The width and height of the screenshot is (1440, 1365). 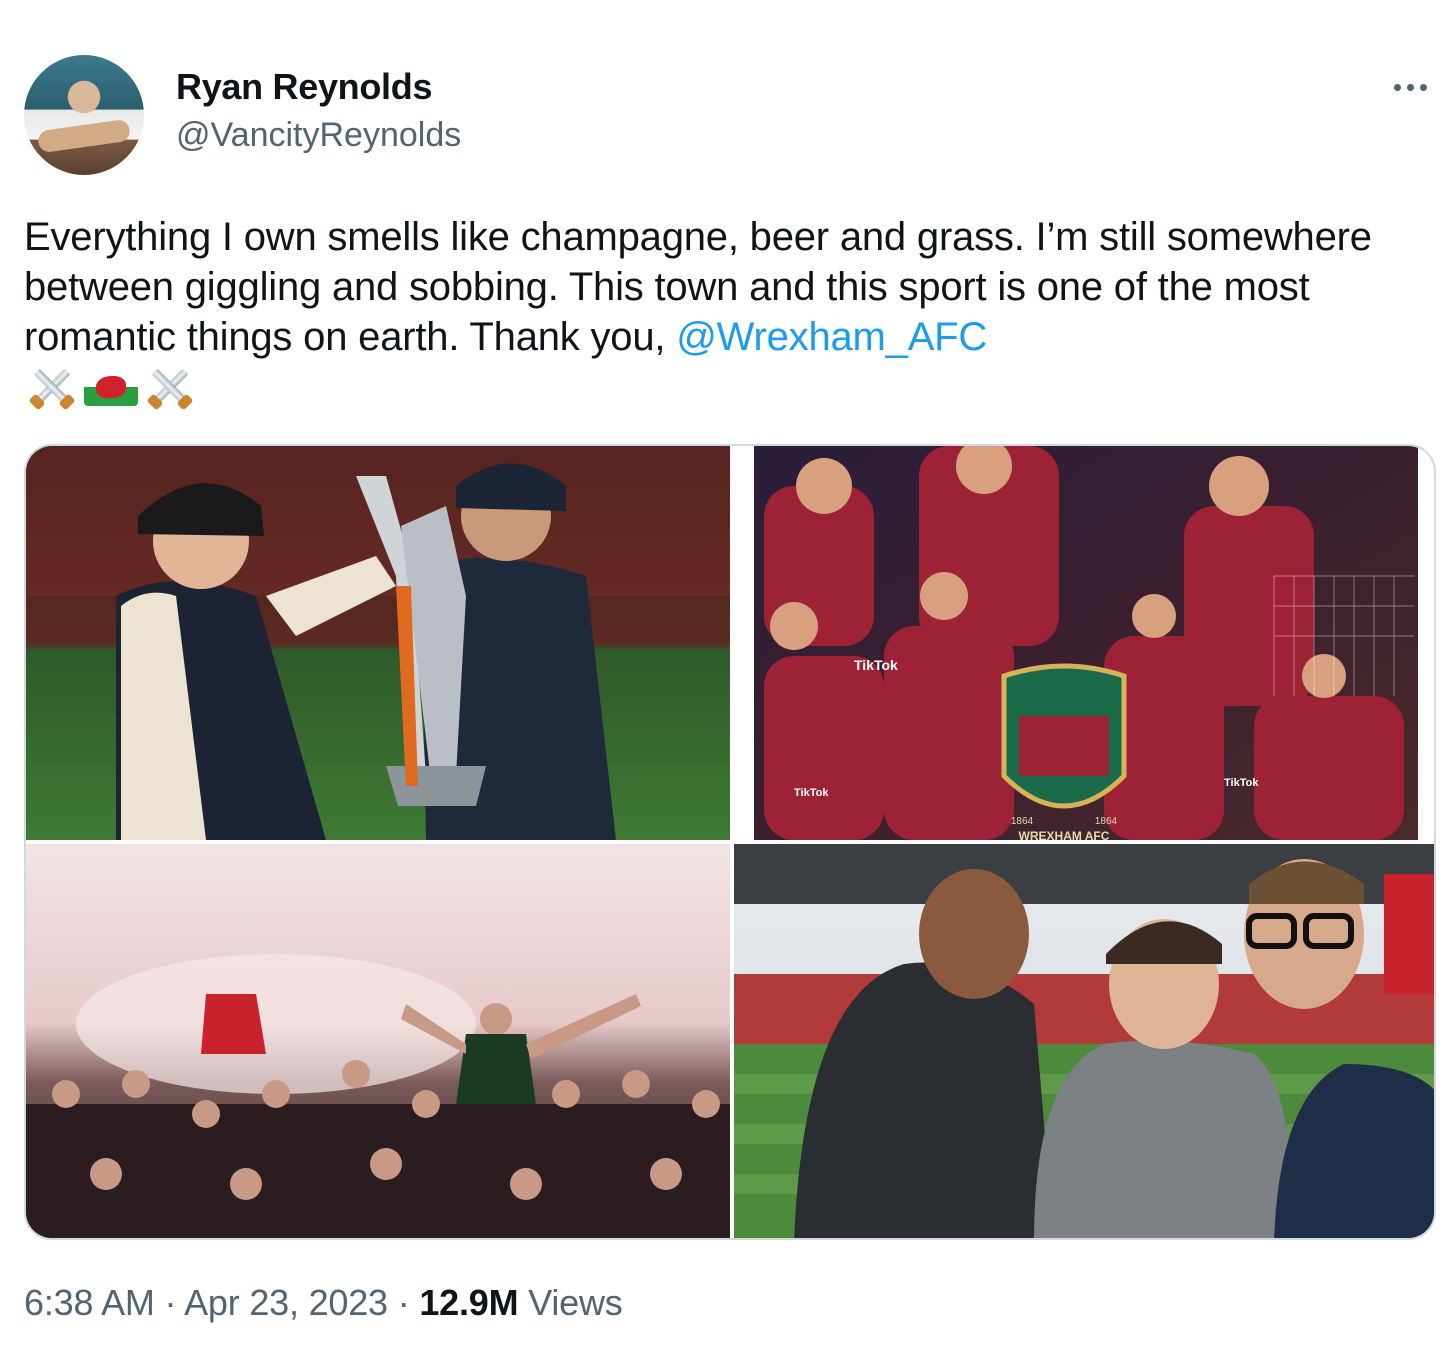 What do you see at coordinates (89, 1302) in the screenshot?
I see `tweet-time: 6:38 AM` at bounding box center [89, 1302].